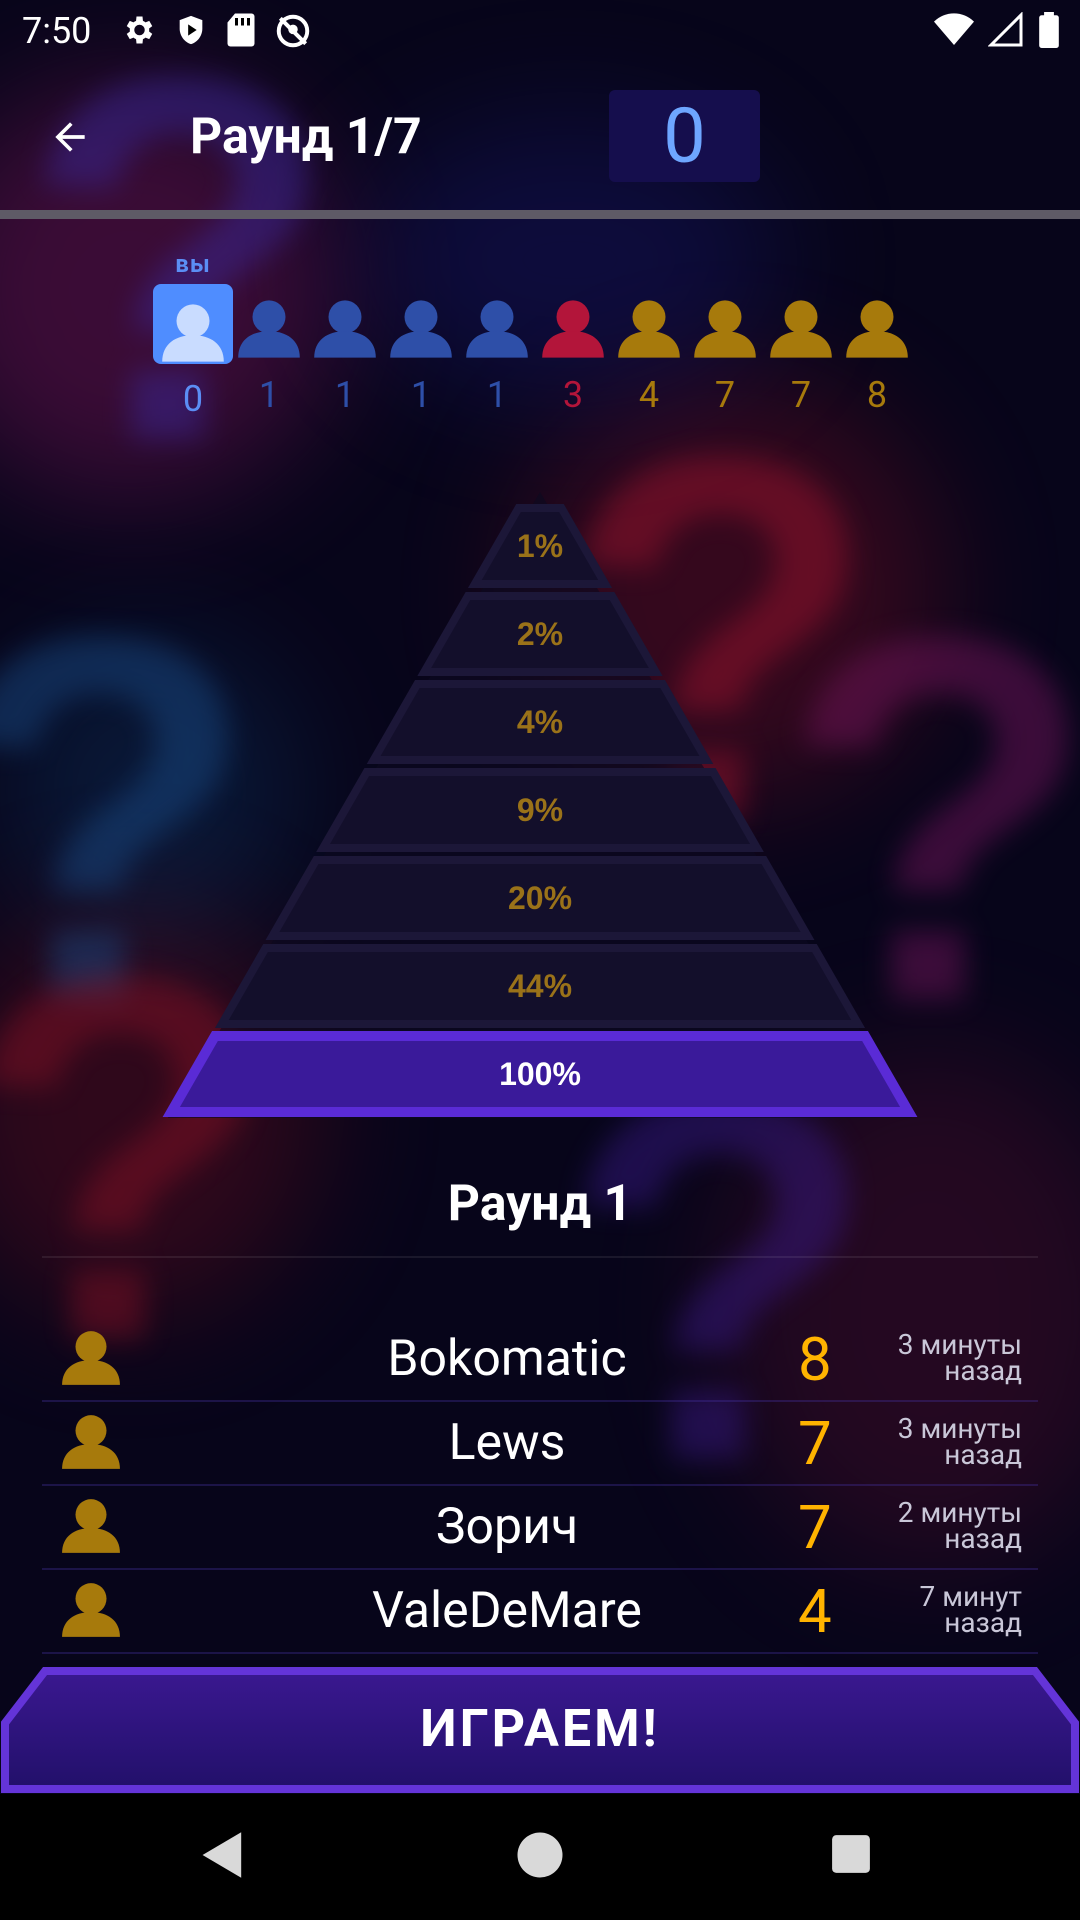  What do you see at coordinates (954, 29) in the screenshot?
I see `wifi-icon` at bounding box center [954, 29].